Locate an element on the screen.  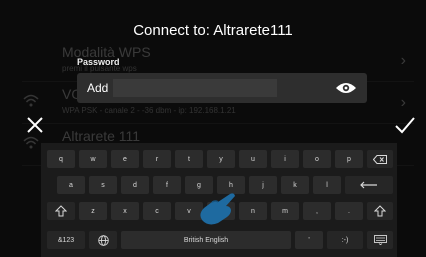
confirm-button is located at coordinates (405, 125).